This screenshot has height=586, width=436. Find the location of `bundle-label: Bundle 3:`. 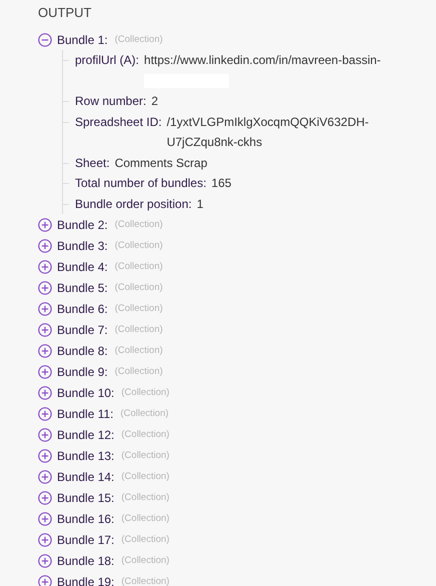

bundle-label: Bundle 3: is located at coordinates (82, 245).